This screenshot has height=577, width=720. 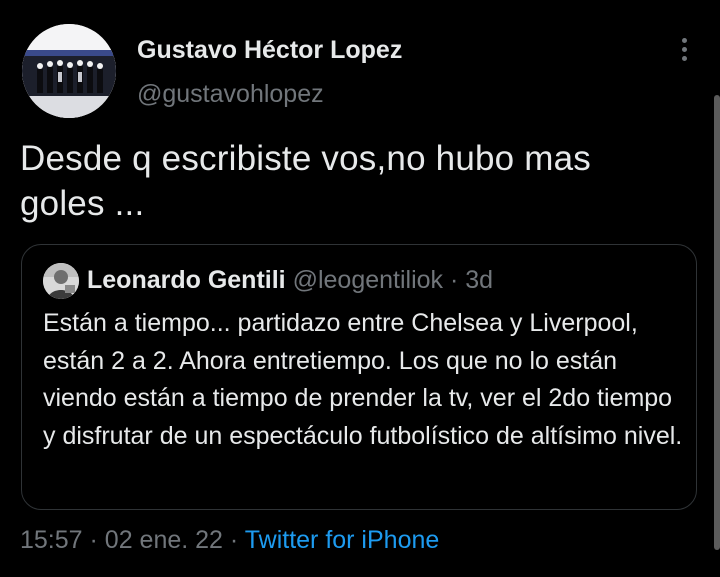 I want to click on quoted-tweet-header: Leonardo Gentili @leogentiliok · 3d, so click(x=290, y=280).